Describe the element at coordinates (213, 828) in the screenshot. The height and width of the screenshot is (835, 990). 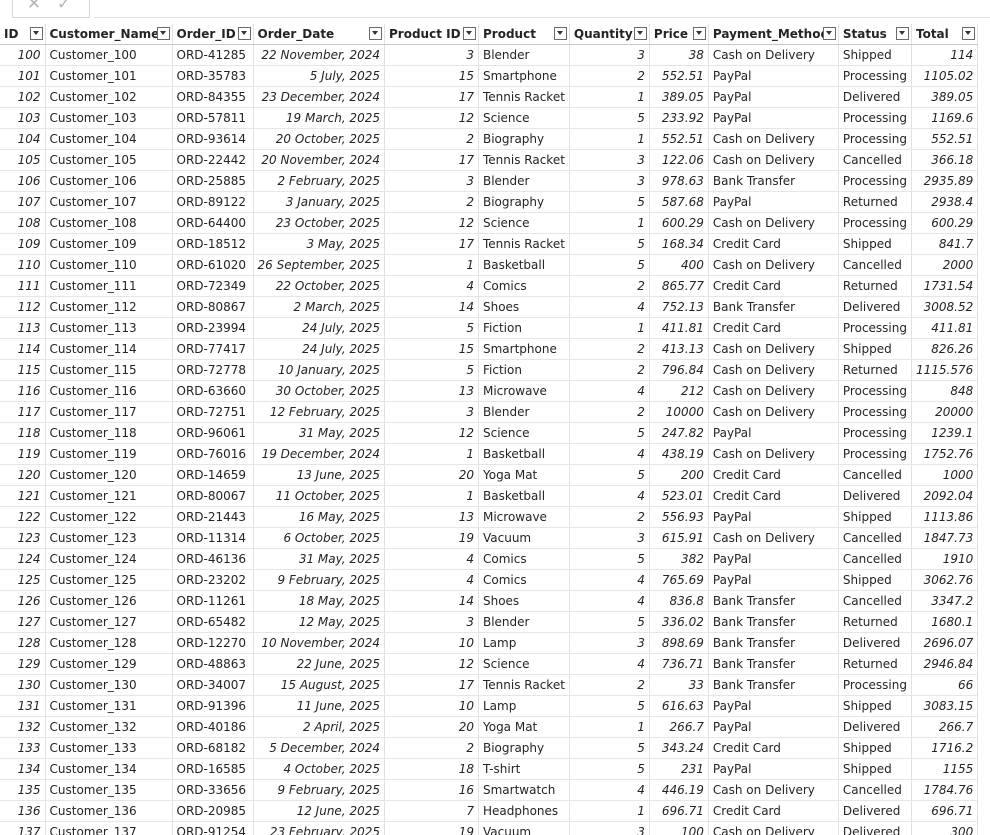
I see `cell-order-id: ORD-91254` at that location.